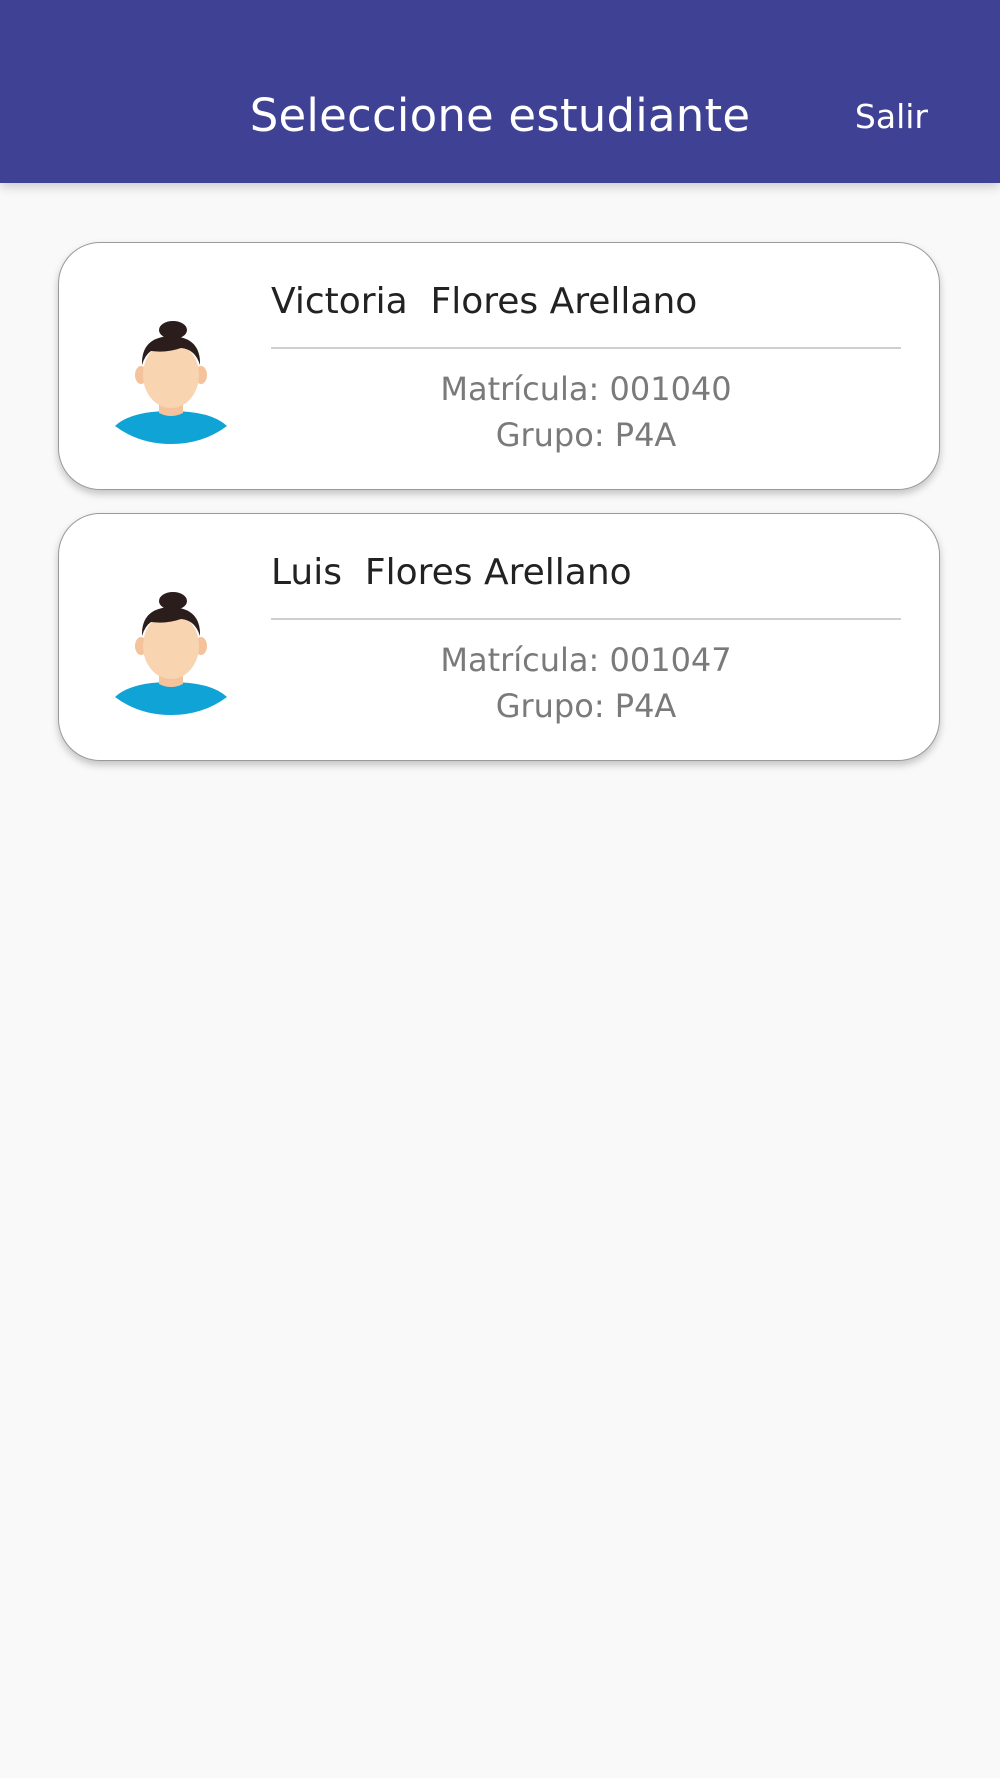 The image size is (1000, 1778). Describe the element at coordinates (586, 660) in the screenshot. I see `student-matricula: Matrícula: 001047` at that location.